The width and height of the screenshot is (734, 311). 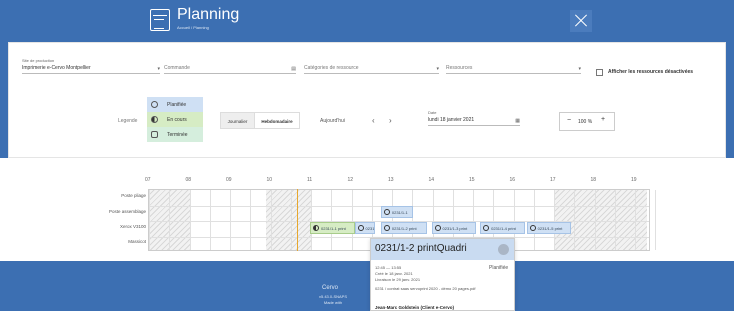 What do you see at coordinates (350, 180) in the screenshot?
I see `hour-label: 12` at bounding box center [350, 180].